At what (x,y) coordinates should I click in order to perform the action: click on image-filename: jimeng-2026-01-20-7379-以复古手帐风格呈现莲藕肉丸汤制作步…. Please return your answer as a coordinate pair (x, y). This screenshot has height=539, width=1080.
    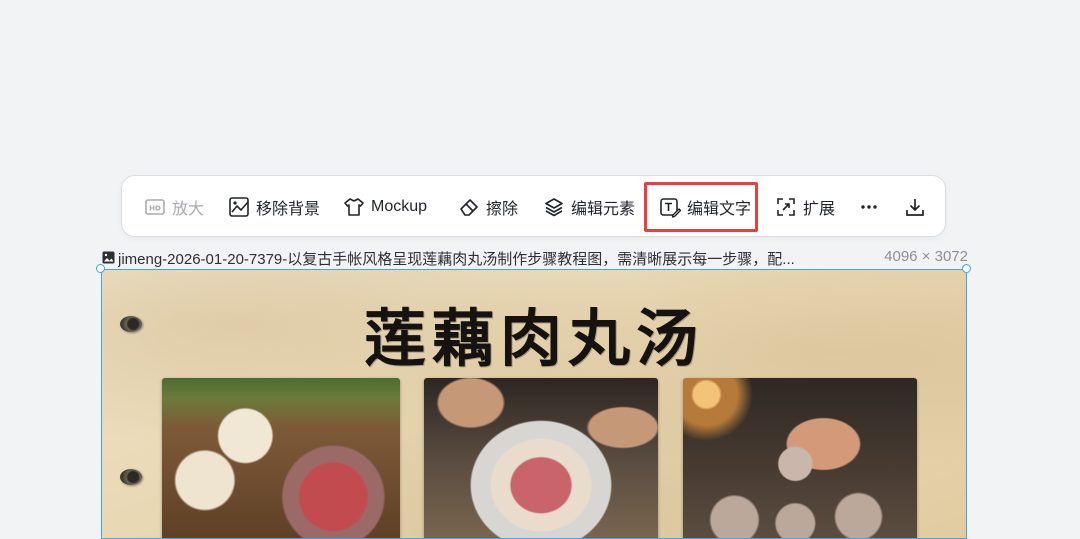
    Looking at the image, I should click on (456, 259).